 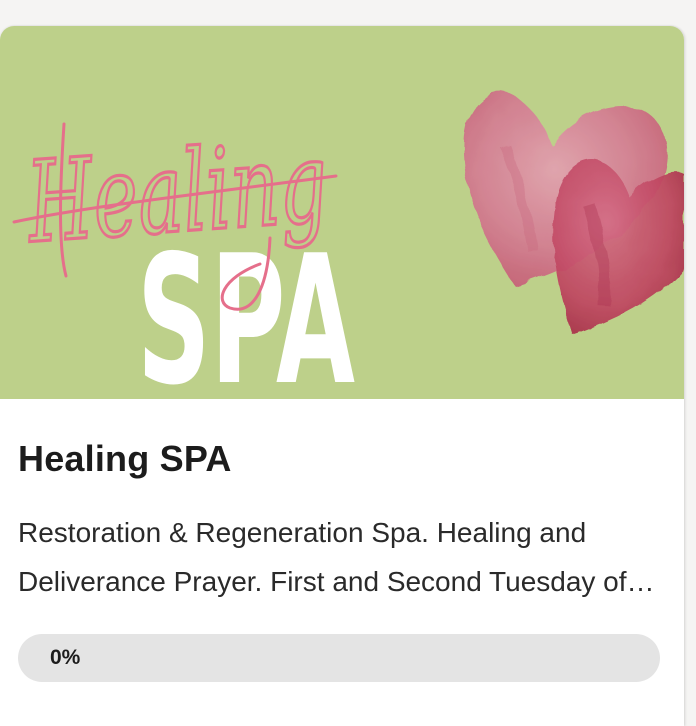 I want to click on progress-bar: 0%, so click(x=339, y=658).